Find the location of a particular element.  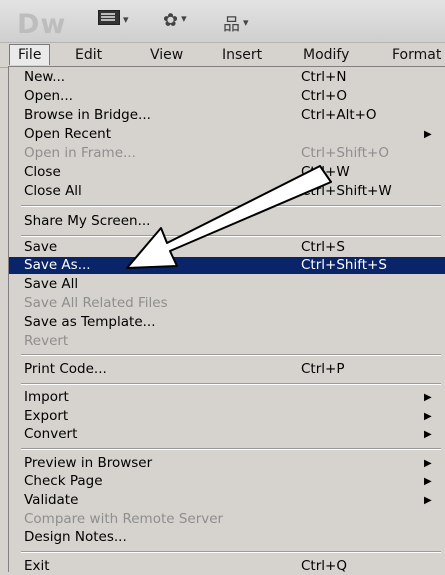

menu-item-close: Close Ctrl+W is located at coordinates (227, 172).